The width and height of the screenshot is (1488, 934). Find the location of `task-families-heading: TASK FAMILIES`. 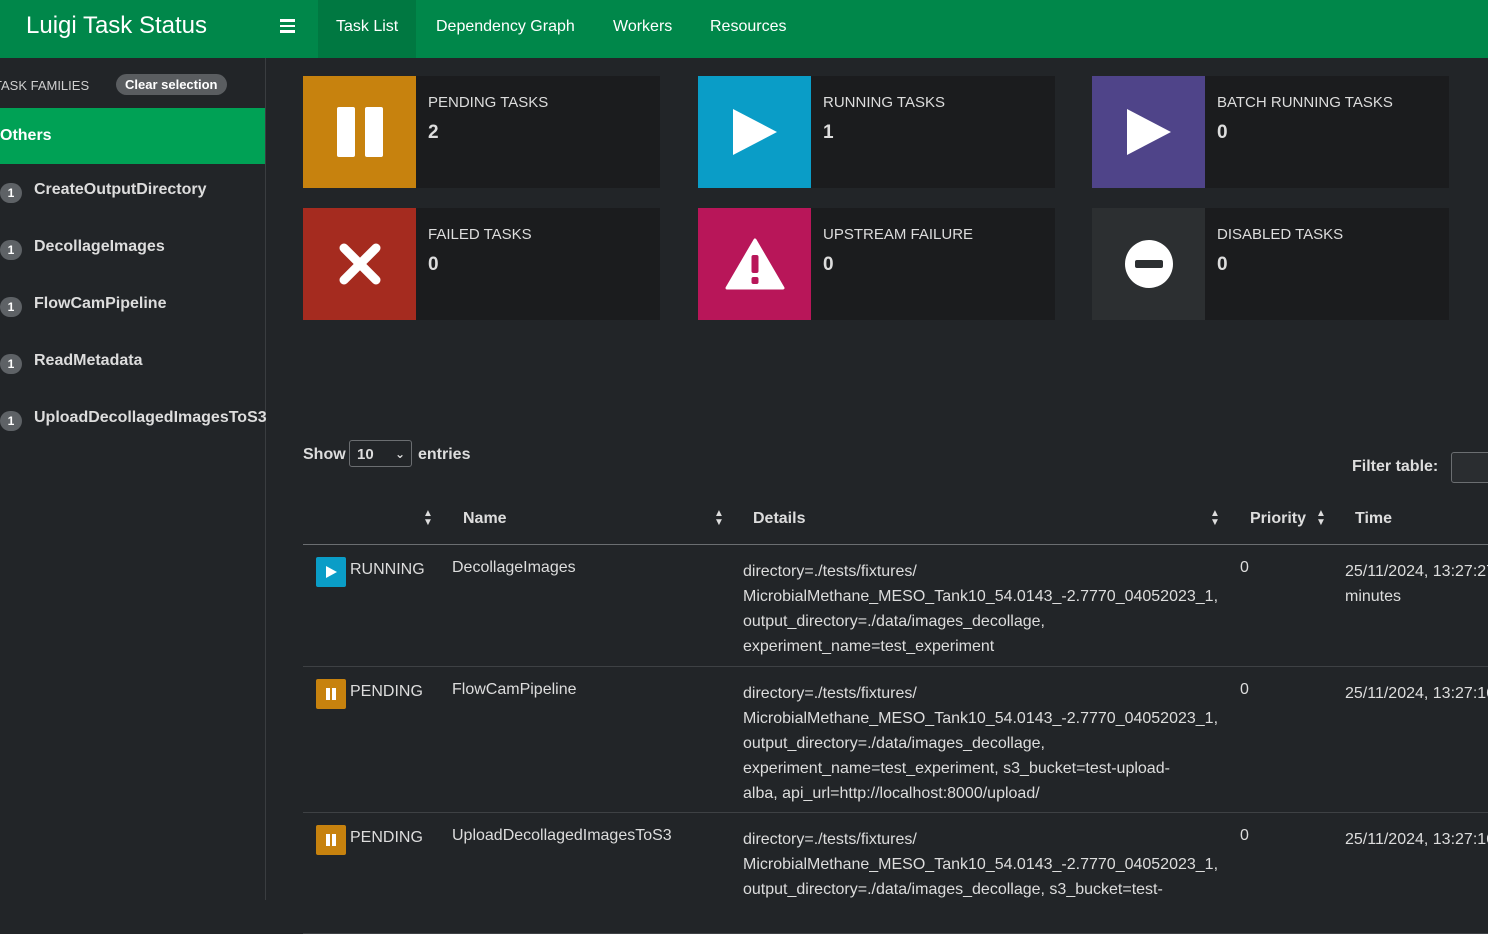

task-families-heading: TASK FAMILIES is located at coordinates (45, 85).